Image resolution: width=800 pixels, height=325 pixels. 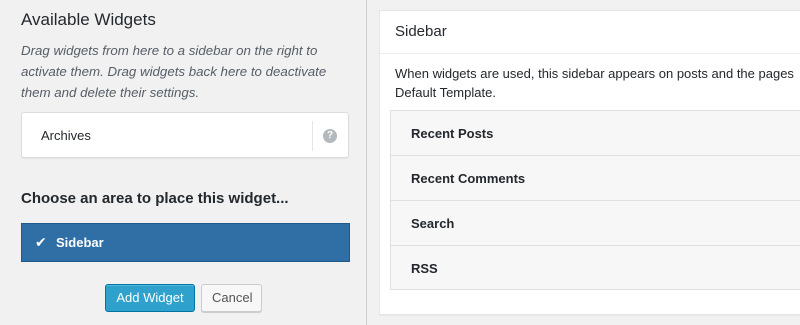 What do you see at coordinates (421, 31) in the screenshot?
I see `sidebar-area-title: Sidebar` at bounding box center [421, 31].